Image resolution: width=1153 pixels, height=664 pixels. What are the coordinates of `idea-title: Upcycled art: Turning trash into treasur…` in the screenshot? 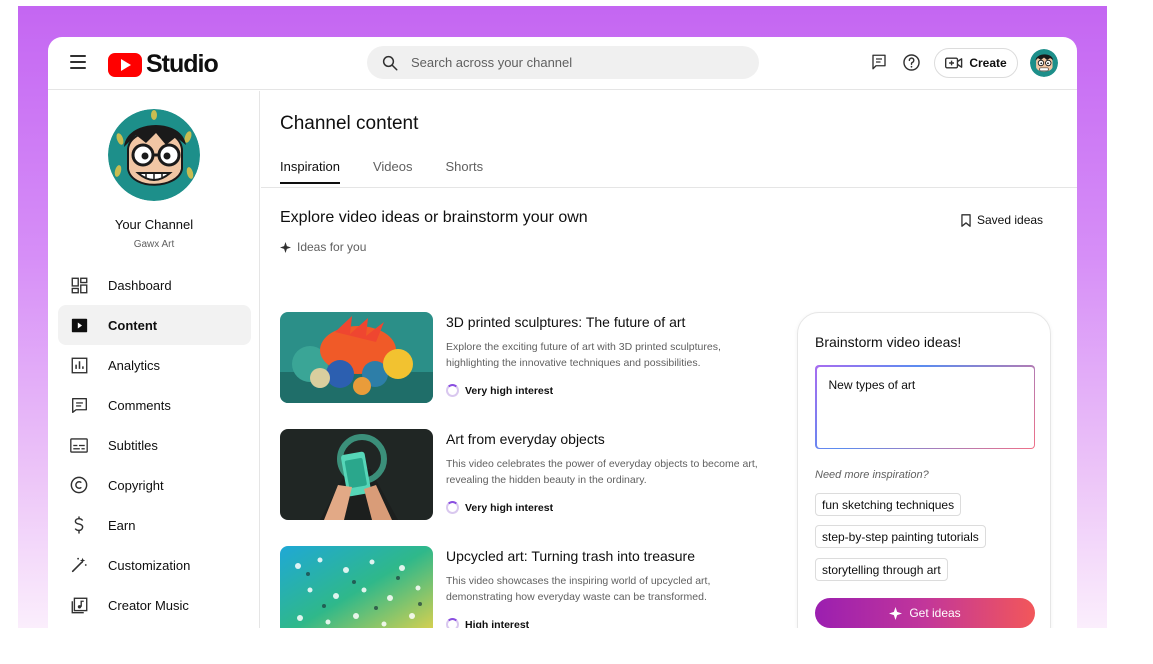 It's located at (611, 556).